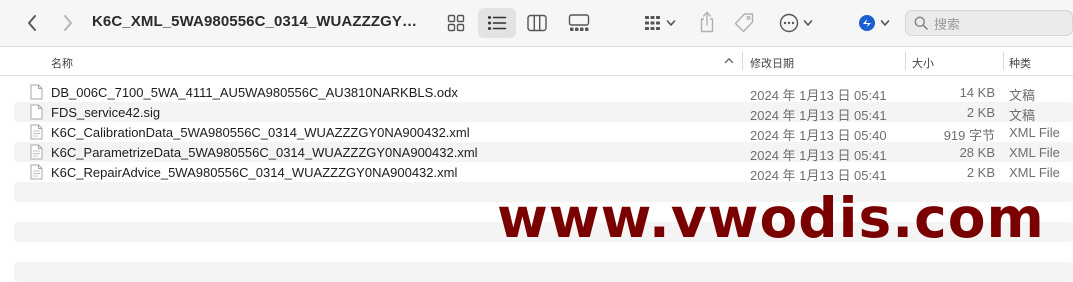  I want to click on column-kind-header: 种类, so click(1020, 63).